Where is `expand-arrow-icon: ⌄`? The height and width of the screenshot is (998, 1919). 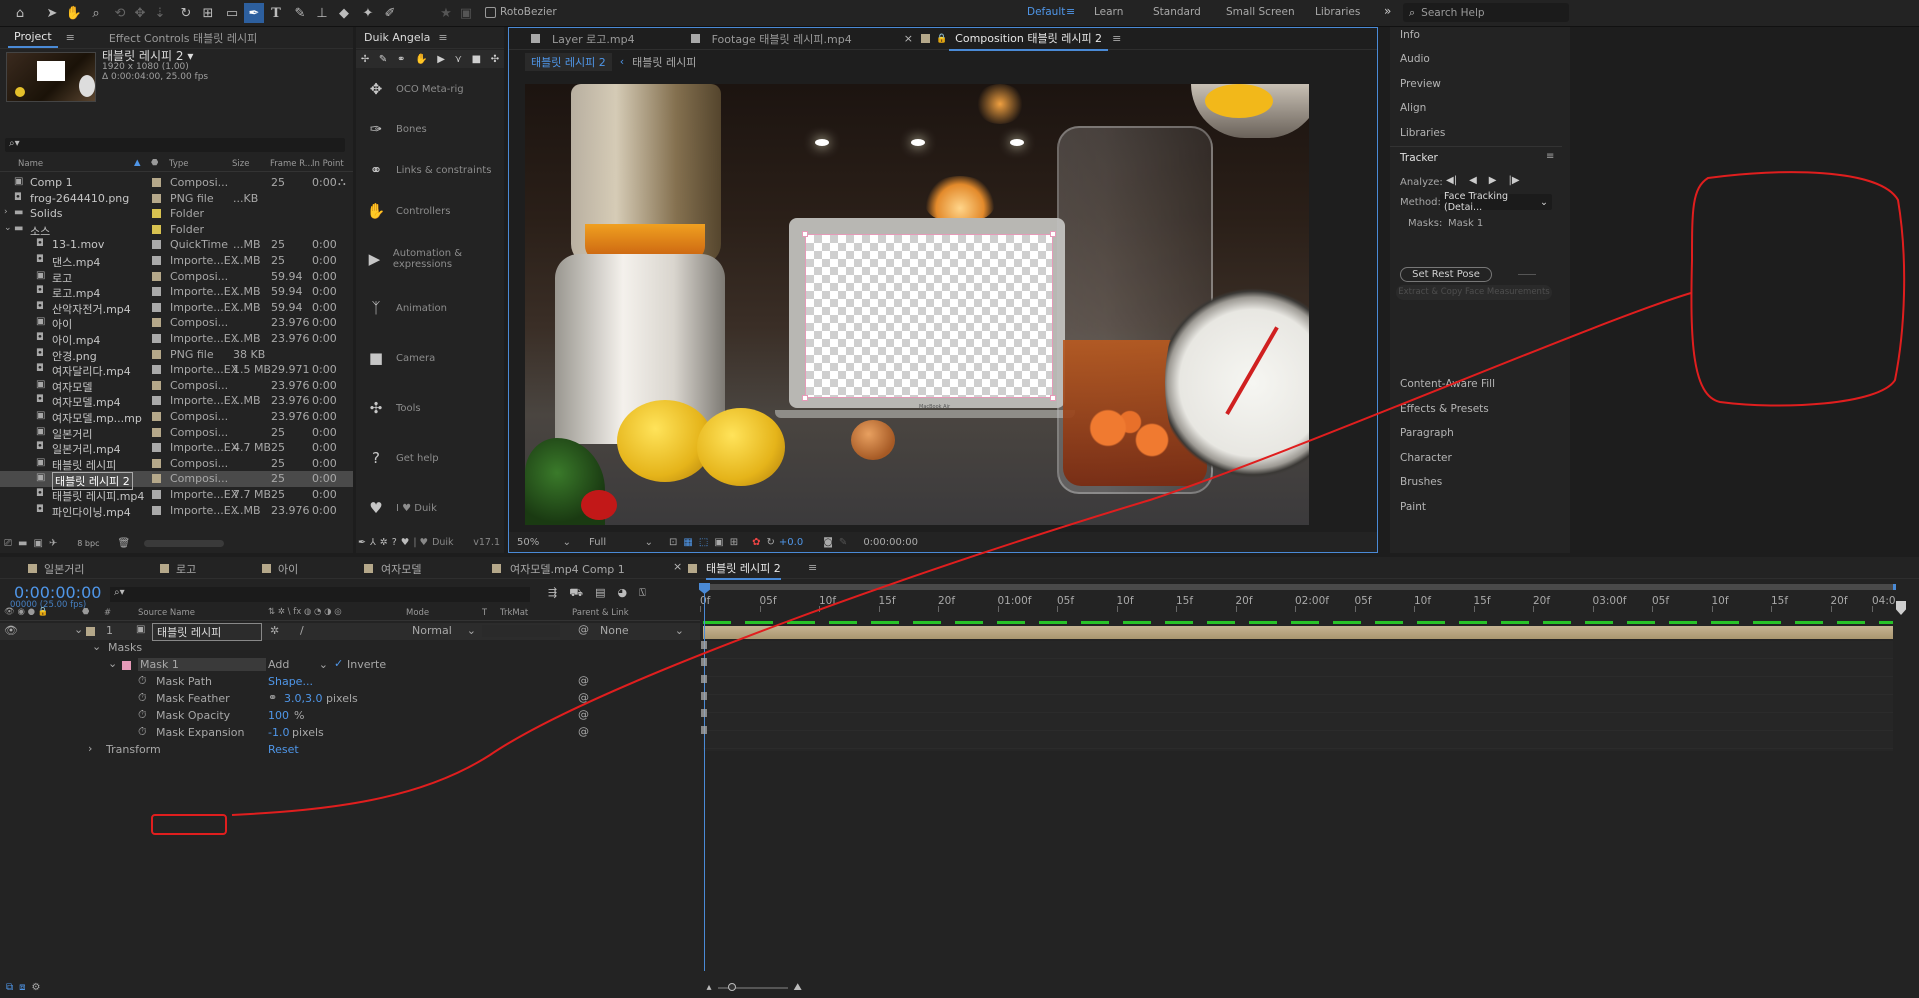 expand-arrow-icon: ⌄ is located at coordinates (96, 646).